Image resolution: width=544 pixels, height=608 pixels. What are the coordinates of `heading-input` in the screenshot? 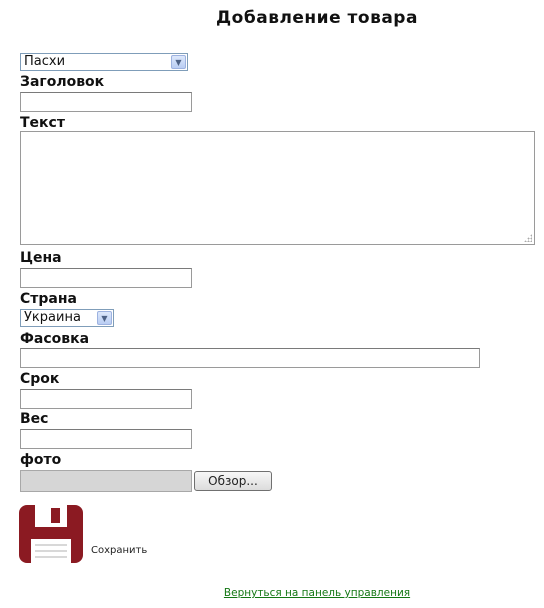 It's located at (106, 102).